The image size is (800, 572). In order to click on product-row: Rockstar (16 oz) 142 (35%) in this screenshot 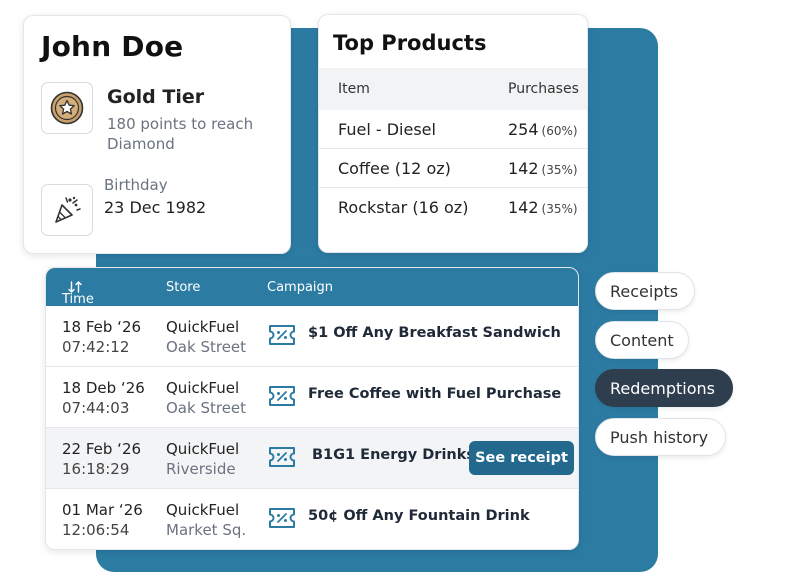, I will do `click(453, 207)`.